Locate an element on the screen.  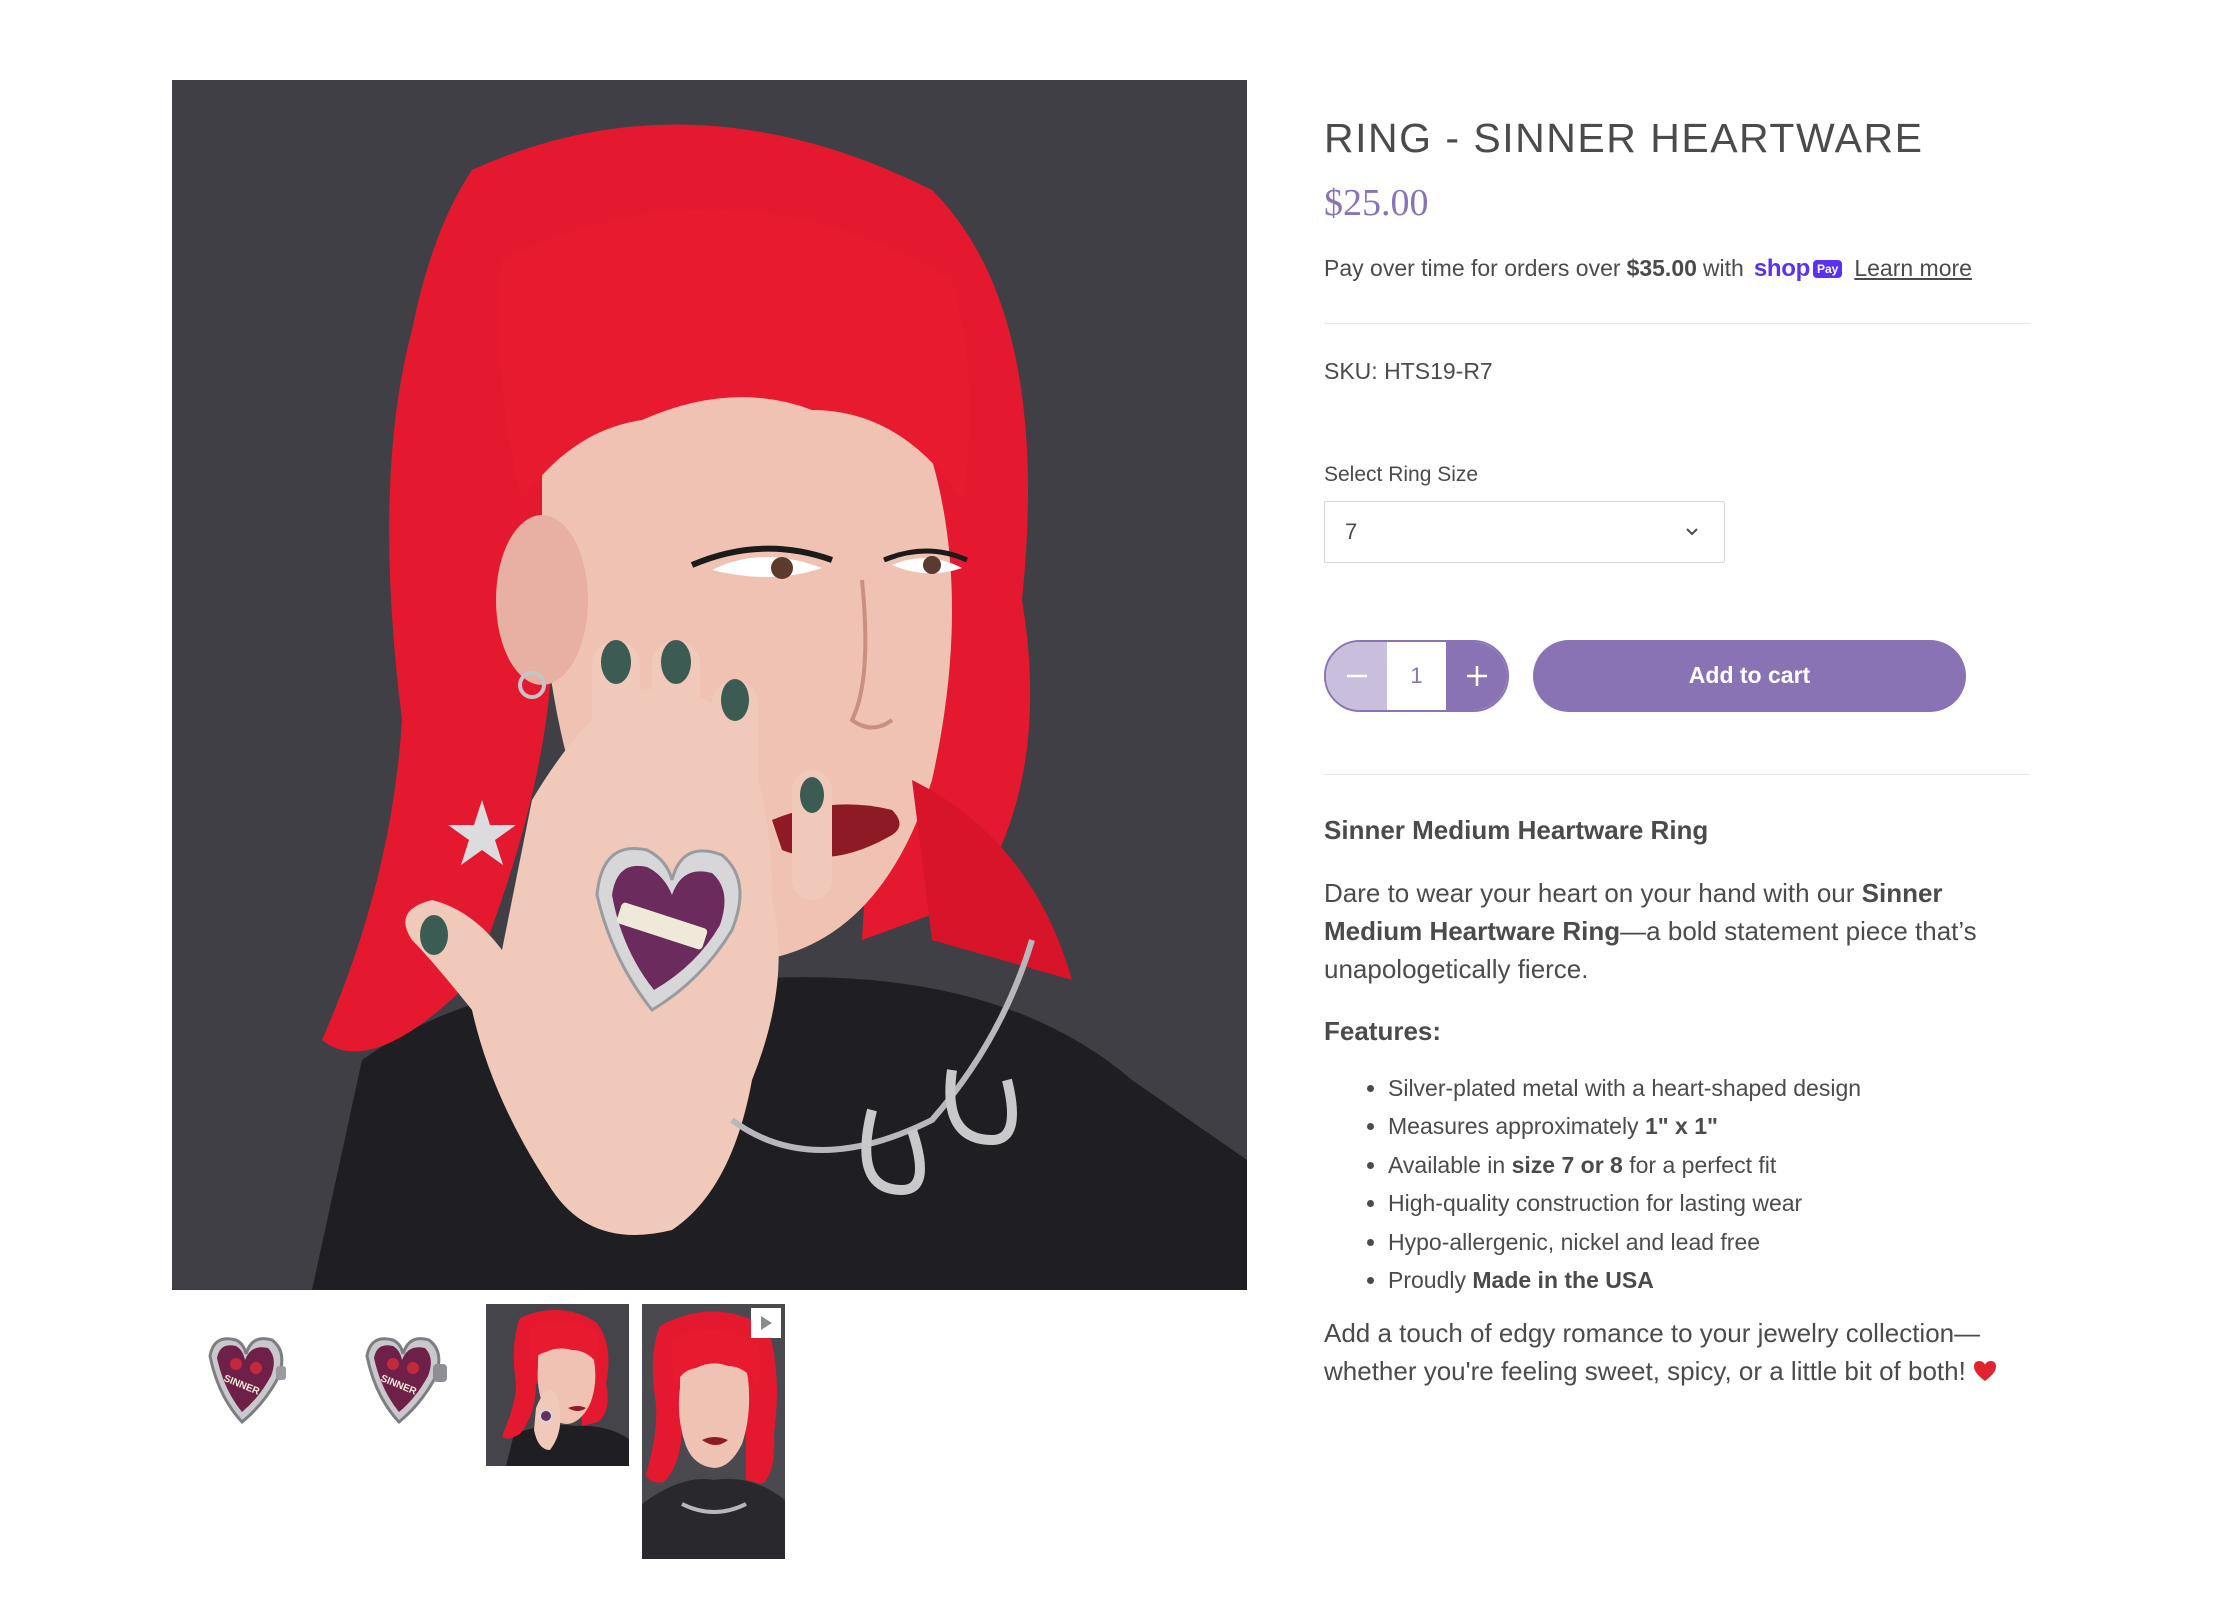
feature-item: Proudly Made in the USA is located at coordinates (1709, 1280).